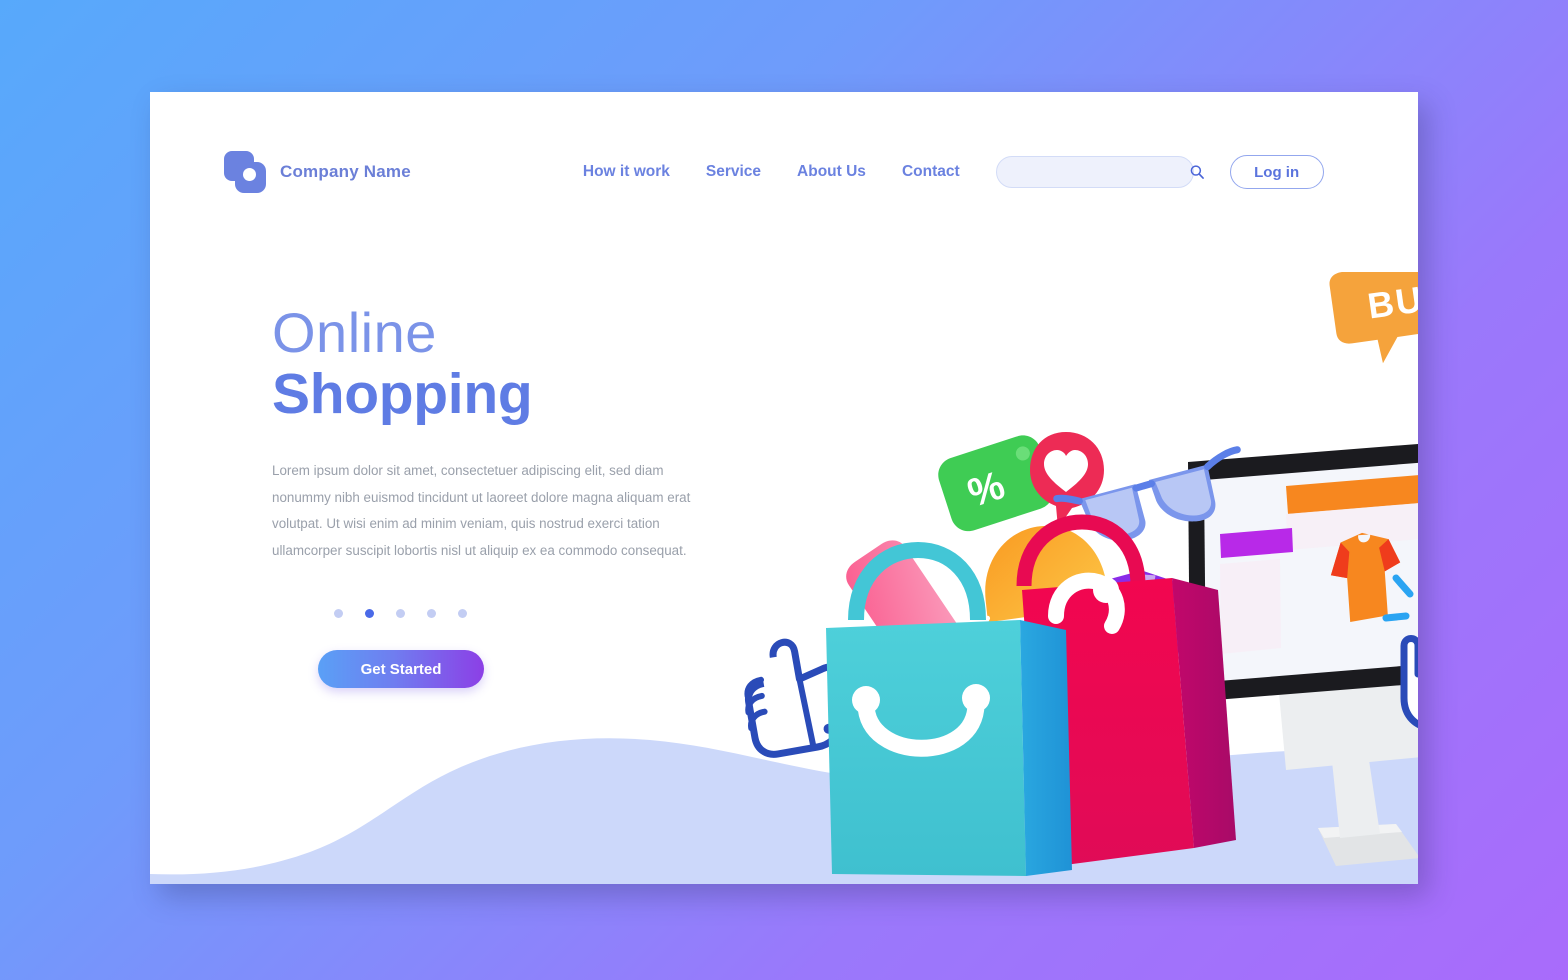  Describe the element at coordinates (401, 669) in the screenshot. I see `get-started-button: Get Started` at that location.